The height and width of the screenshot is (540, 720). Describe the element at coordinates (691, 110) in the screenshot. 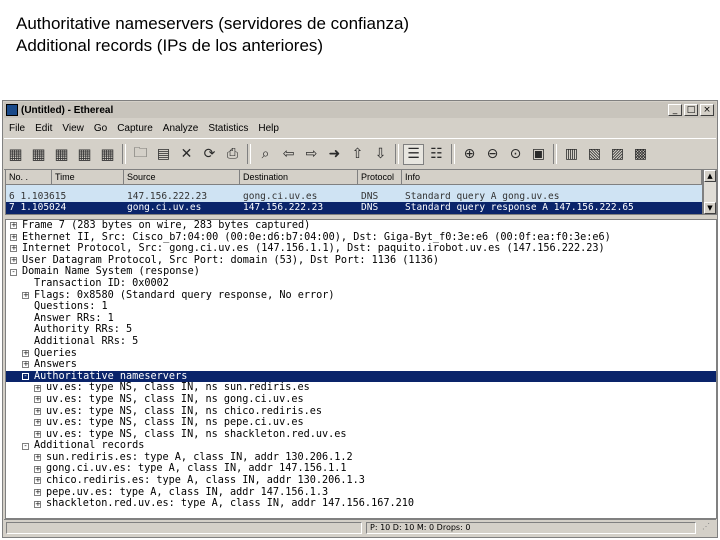

I see `maximize-button: □` at that location.